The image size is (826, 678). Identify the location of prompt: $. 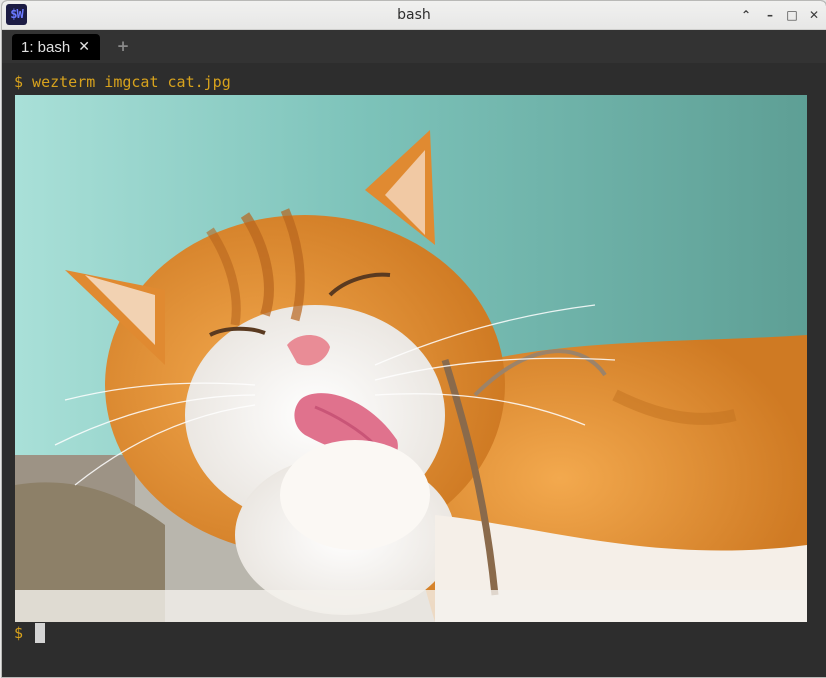
(23, 633).